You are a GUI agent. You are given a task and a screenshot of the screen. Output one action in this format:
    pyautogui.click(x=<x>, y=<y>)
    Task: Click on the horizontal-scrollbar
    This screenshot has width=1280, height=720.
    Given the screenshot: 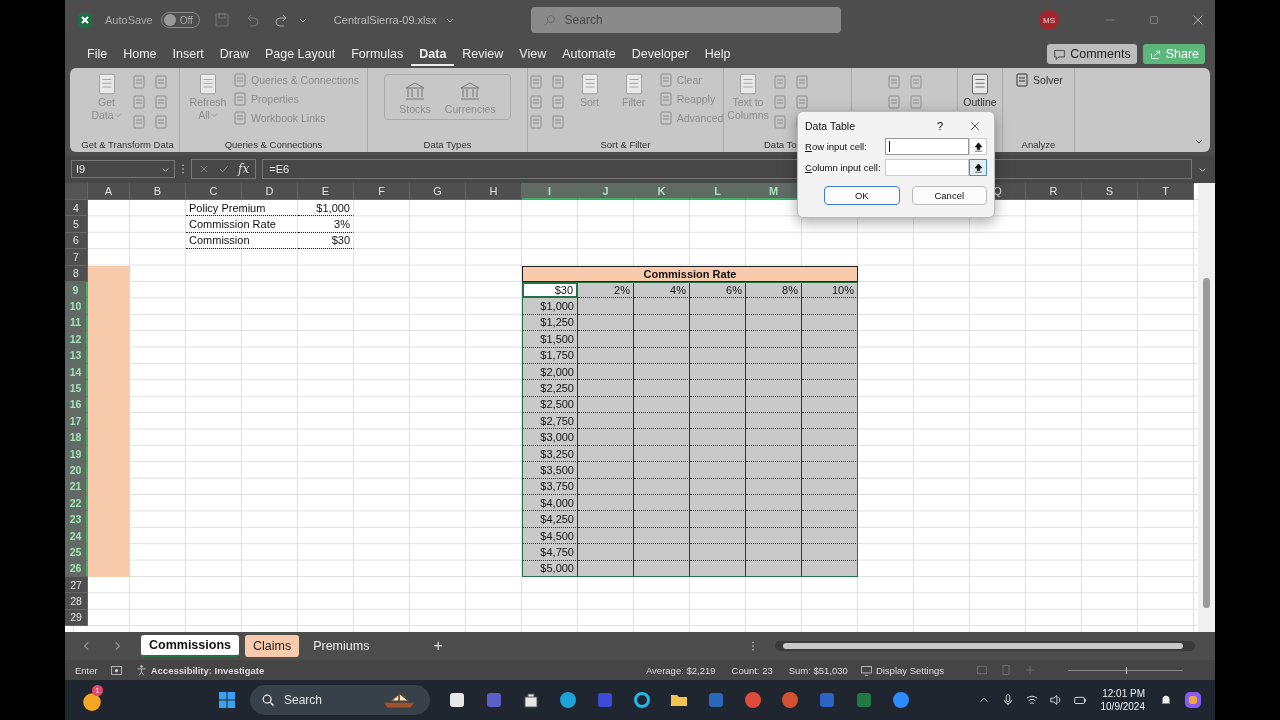 What is the action you would take?
    pyautogui.click(x=985, y=646)
    